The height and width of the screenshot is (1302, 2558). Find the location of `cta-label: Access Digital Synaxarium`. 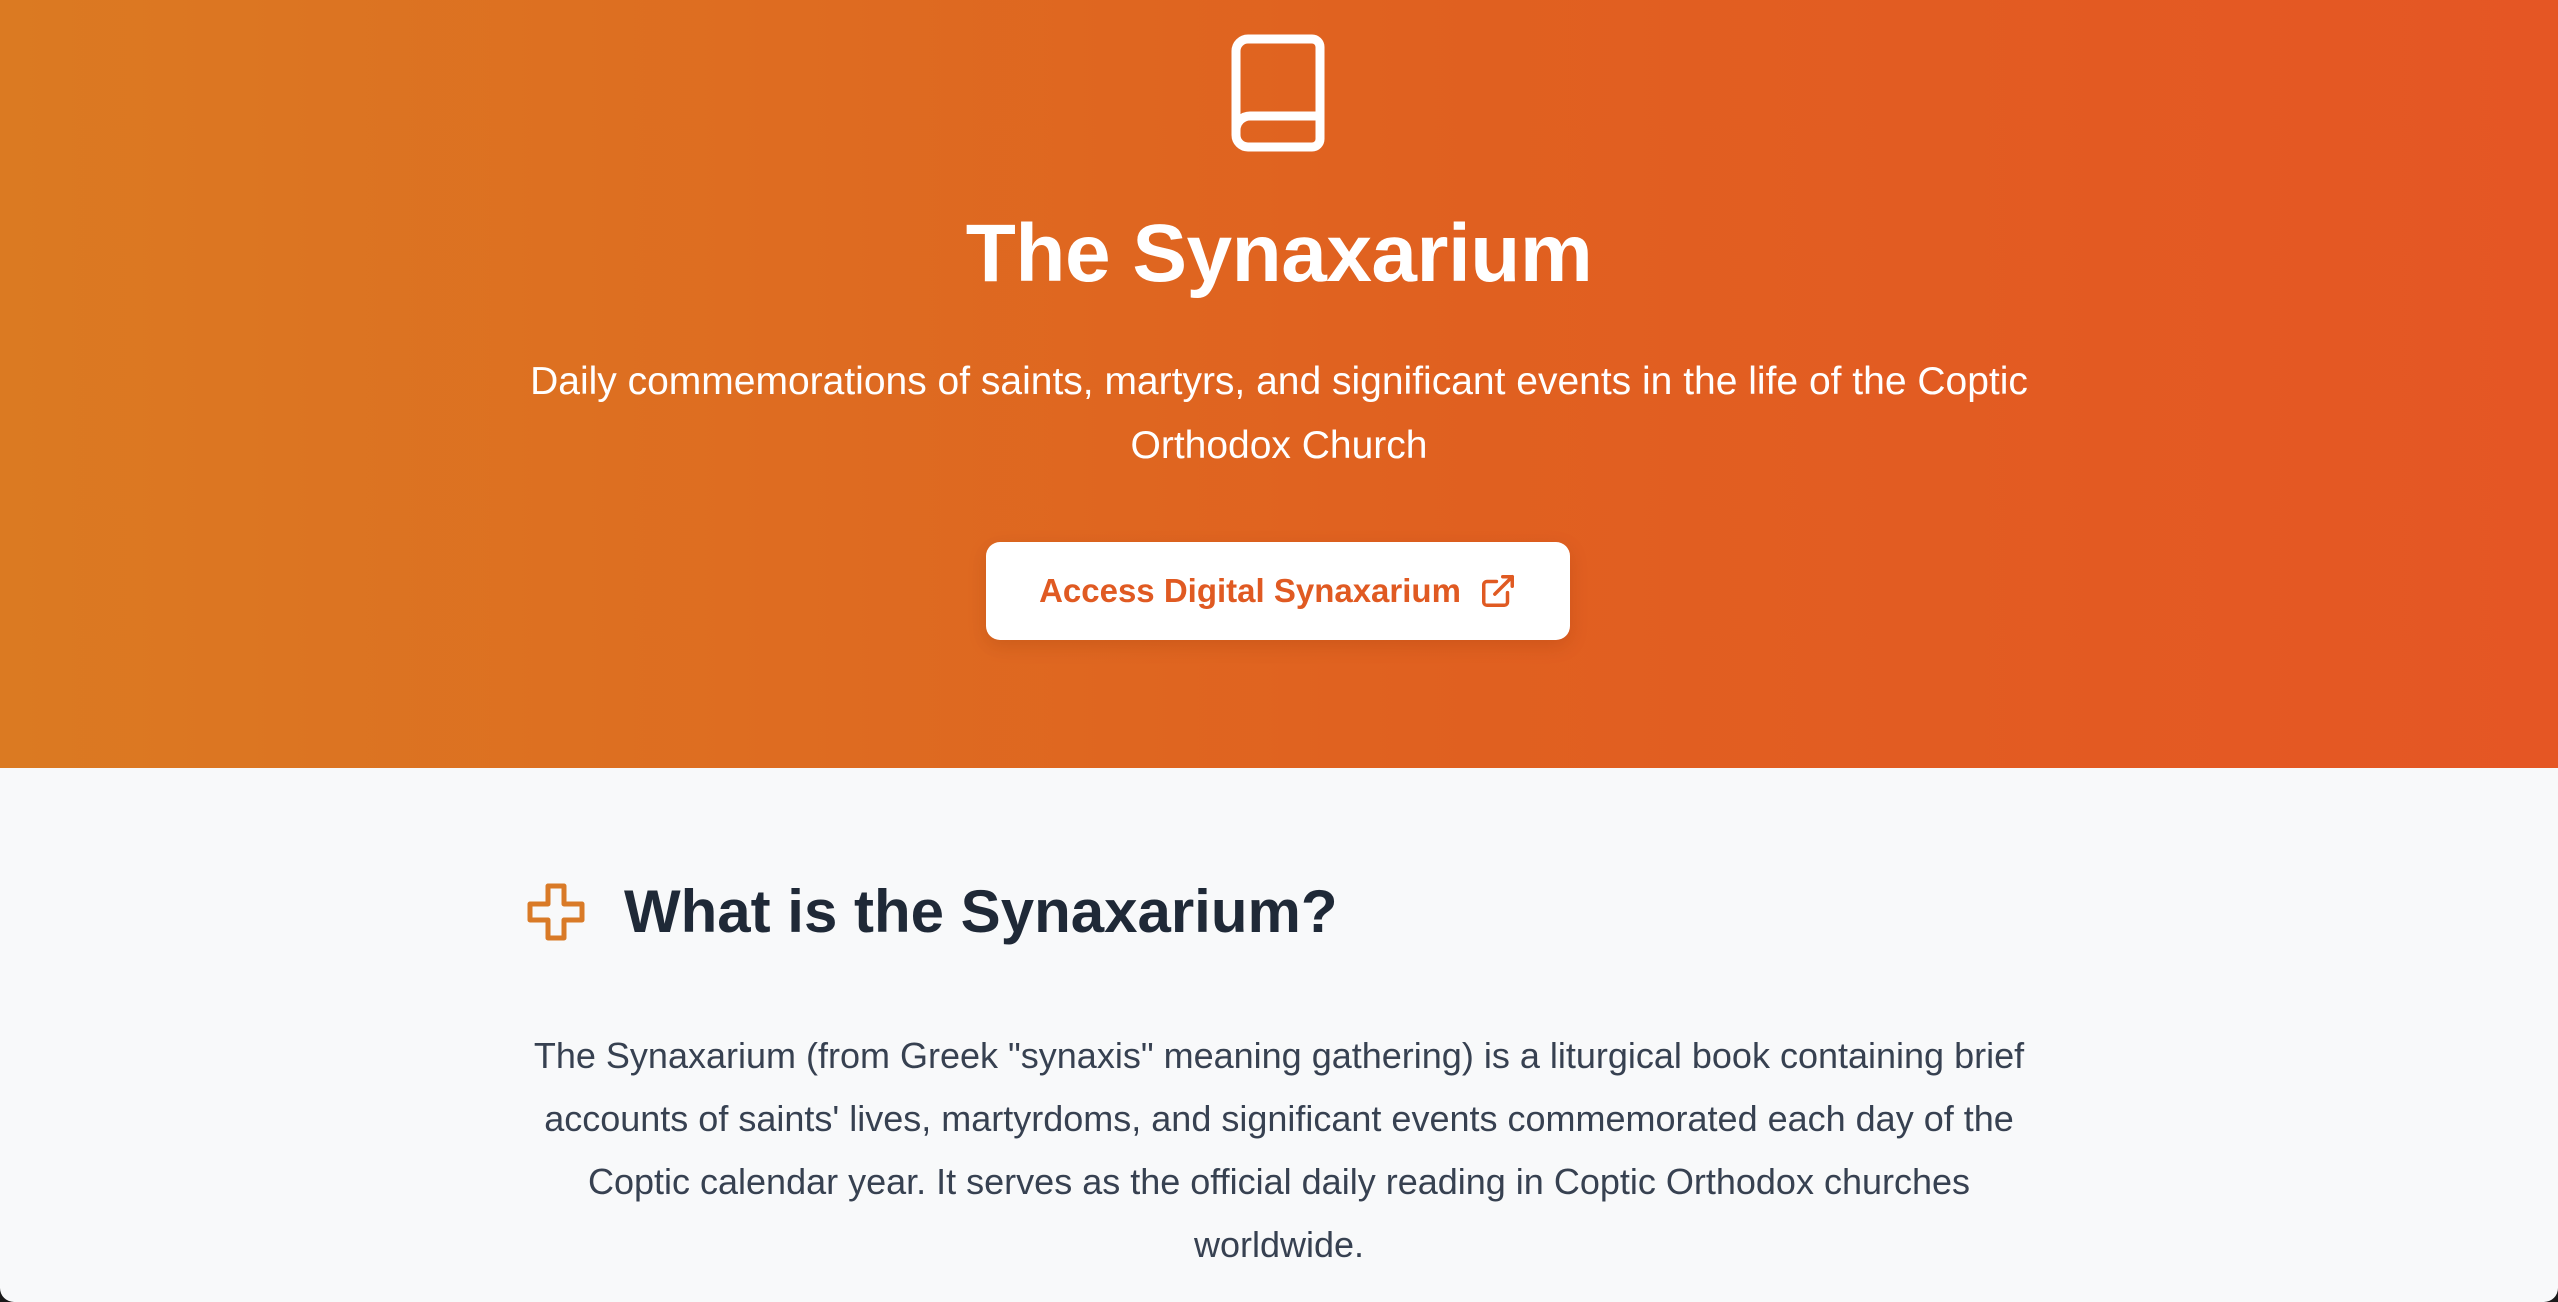

cta-label: Access Digital Synaxarium is located at coordinates (1250, 590).